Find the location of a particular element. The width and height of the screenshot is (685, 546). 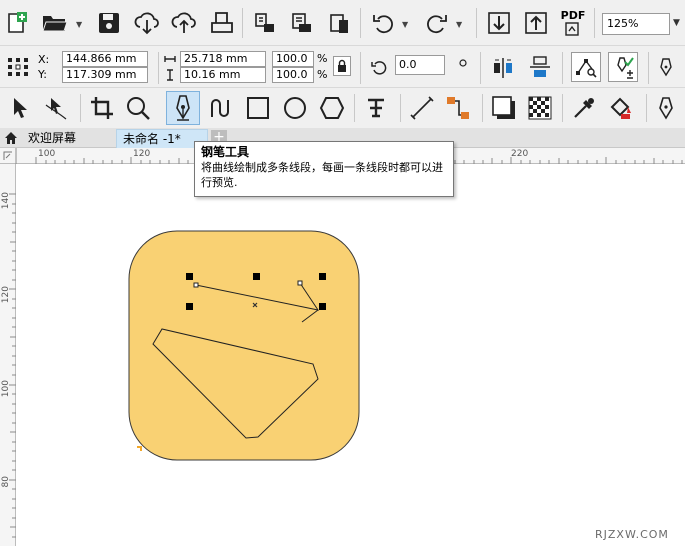

line-tool-icon is located at coordinates (422, 108).